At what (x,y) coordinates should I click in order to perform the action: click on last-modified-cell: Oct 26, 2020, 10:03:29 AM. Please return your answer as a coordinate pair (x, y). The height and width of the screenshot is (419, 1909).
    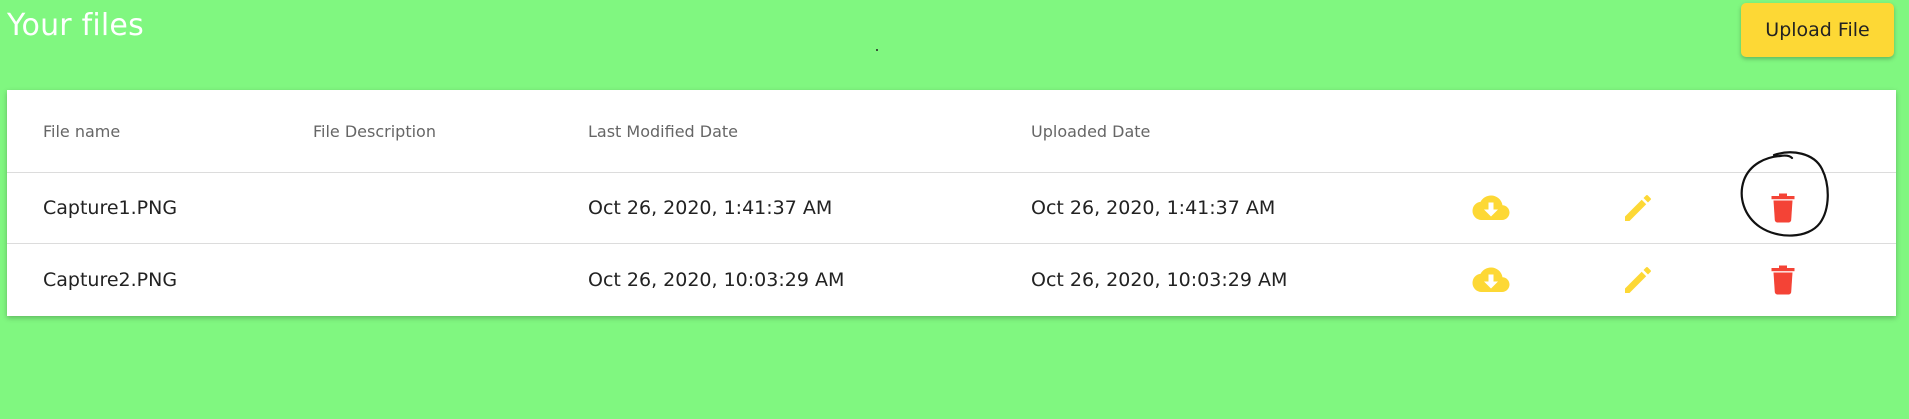
    Looking at the image, I should click on (716, 280).